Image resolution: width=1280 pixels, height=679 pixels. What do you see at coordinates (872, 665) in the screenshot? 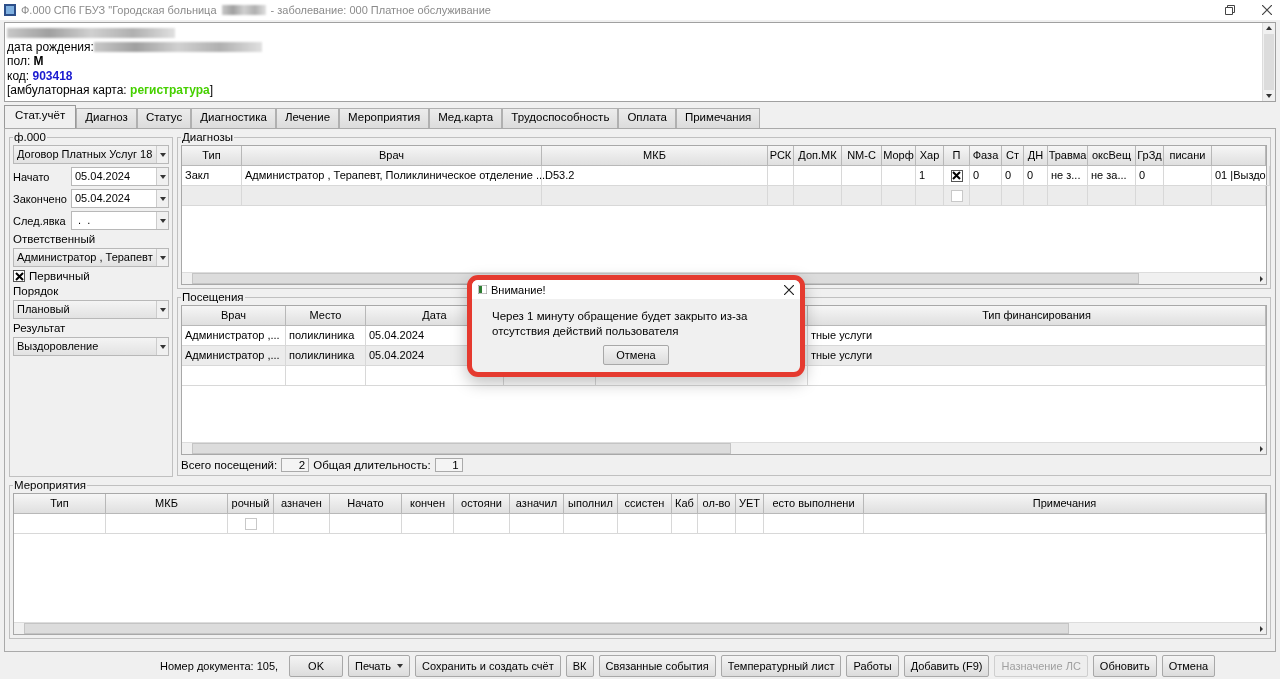
I see `button: Работы` at bounding box center [872, 665].